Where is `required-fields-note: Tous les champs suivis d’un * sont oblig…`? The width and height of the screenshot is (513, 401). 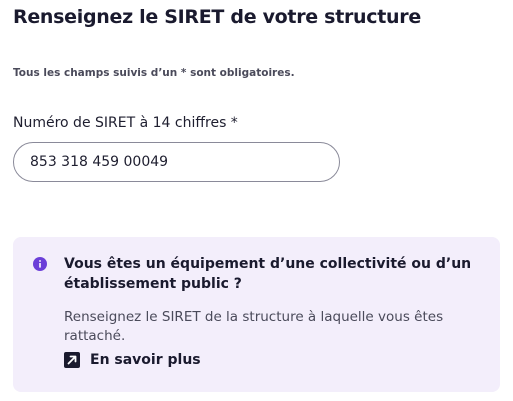
required-fields-note: Tous les champs suivis d’un * sont oblig… is located at coordinates (154, 73).